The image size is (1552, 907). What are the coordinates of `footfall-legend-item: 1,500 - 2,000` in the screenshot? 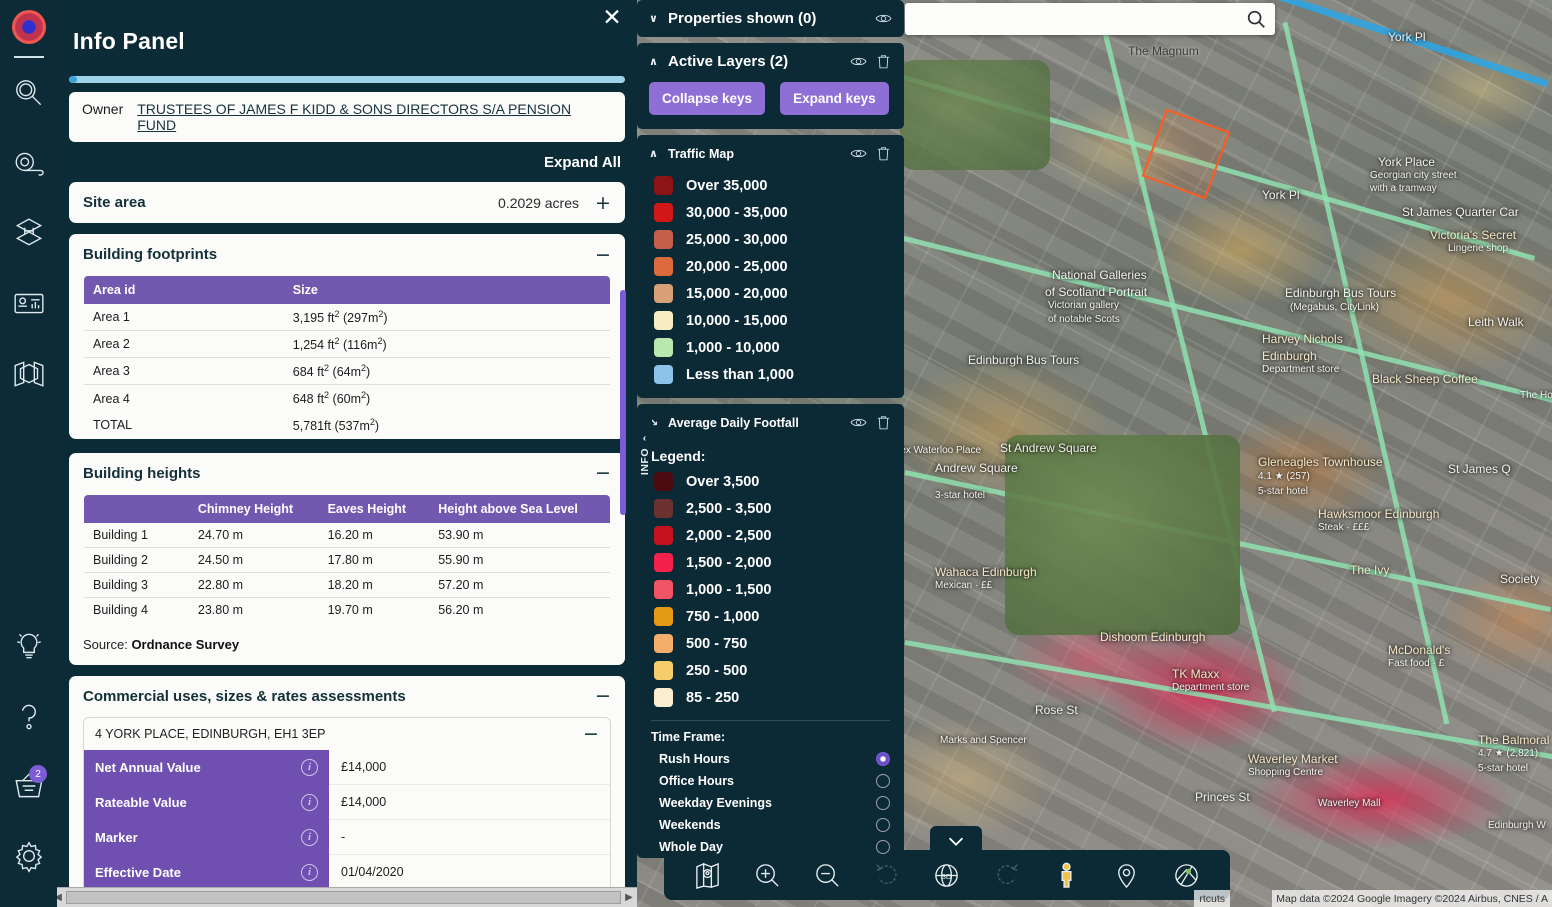 It's located at (770, 562).